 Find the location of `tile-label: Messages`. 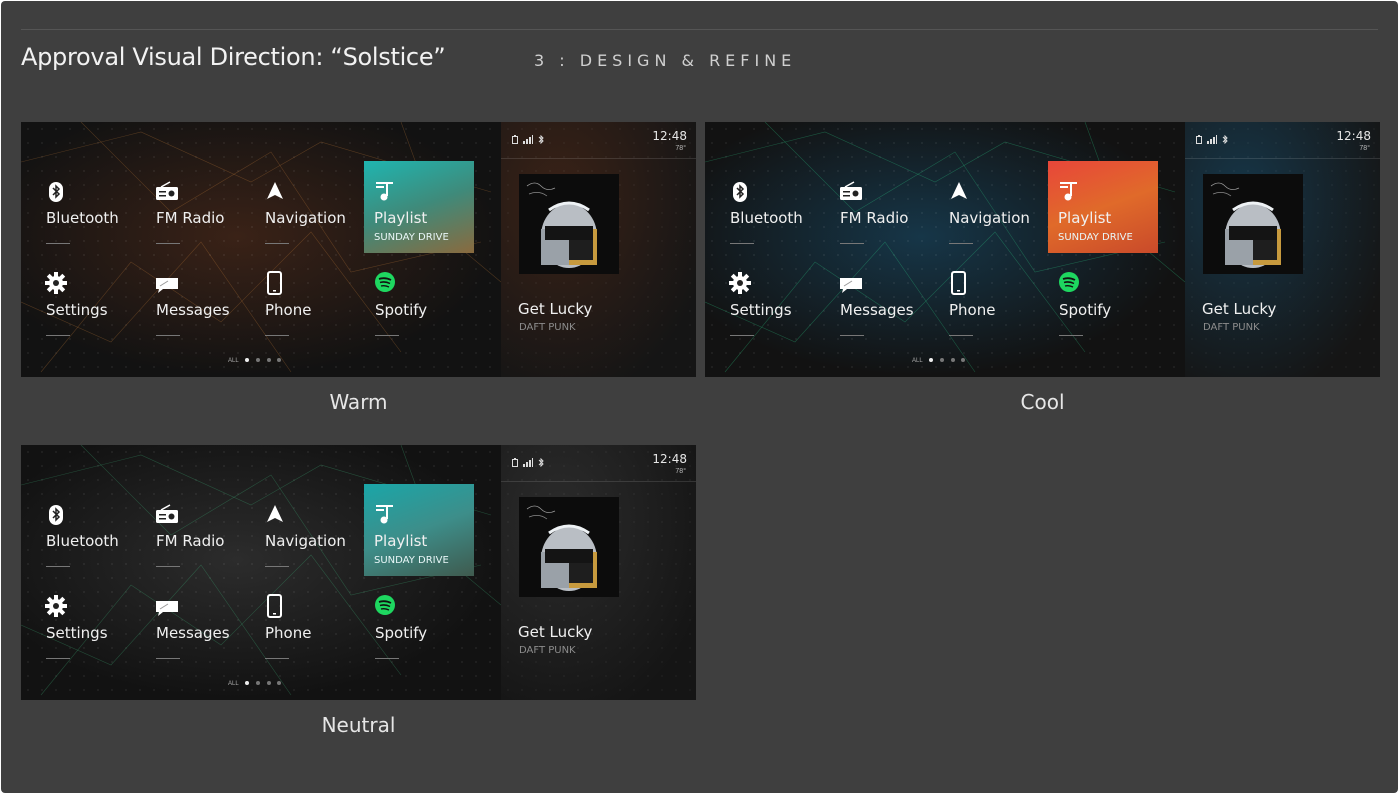

tile-label: Messages is located at coordinates (877, 310).